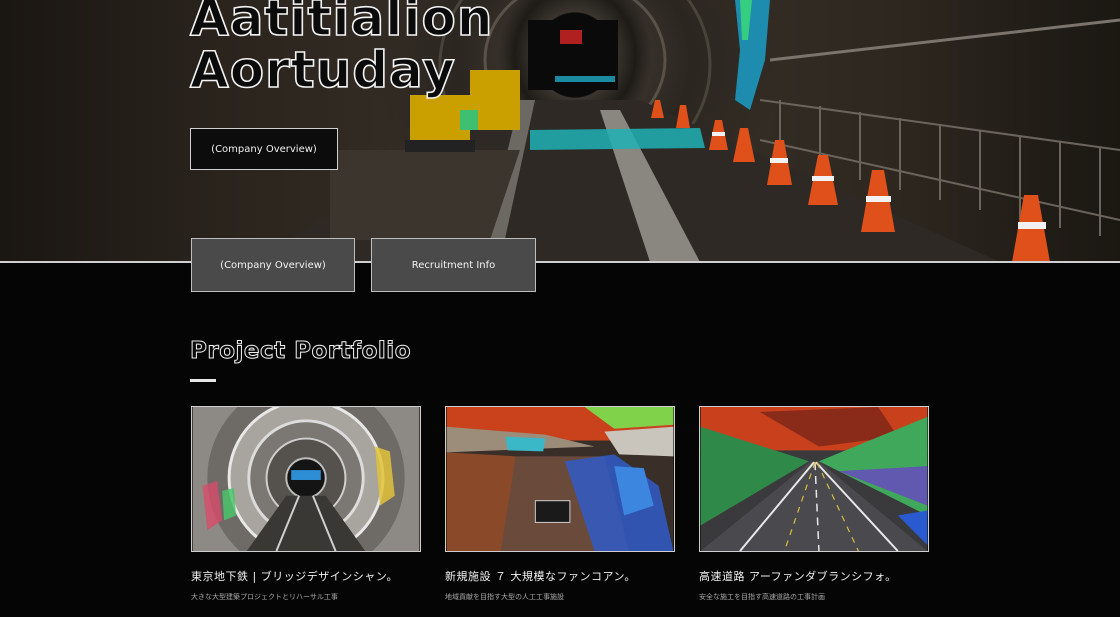 The width and height of the screenshot is (1120, 617). Describe the element at coordinates (341, 23) in the screenshot. I see `hero-title-line-1: Aatitialion` at that location.